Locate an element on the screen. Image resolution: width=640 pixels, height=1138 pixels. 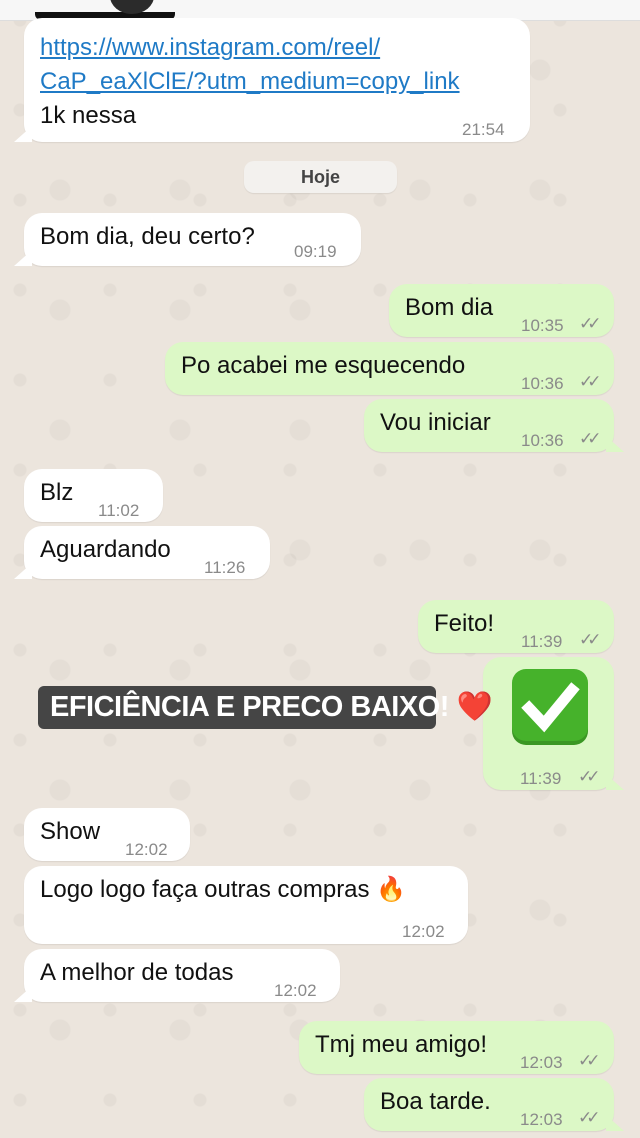
message-text: Bom dia, deu certo? is located at coordinates (147, 236).